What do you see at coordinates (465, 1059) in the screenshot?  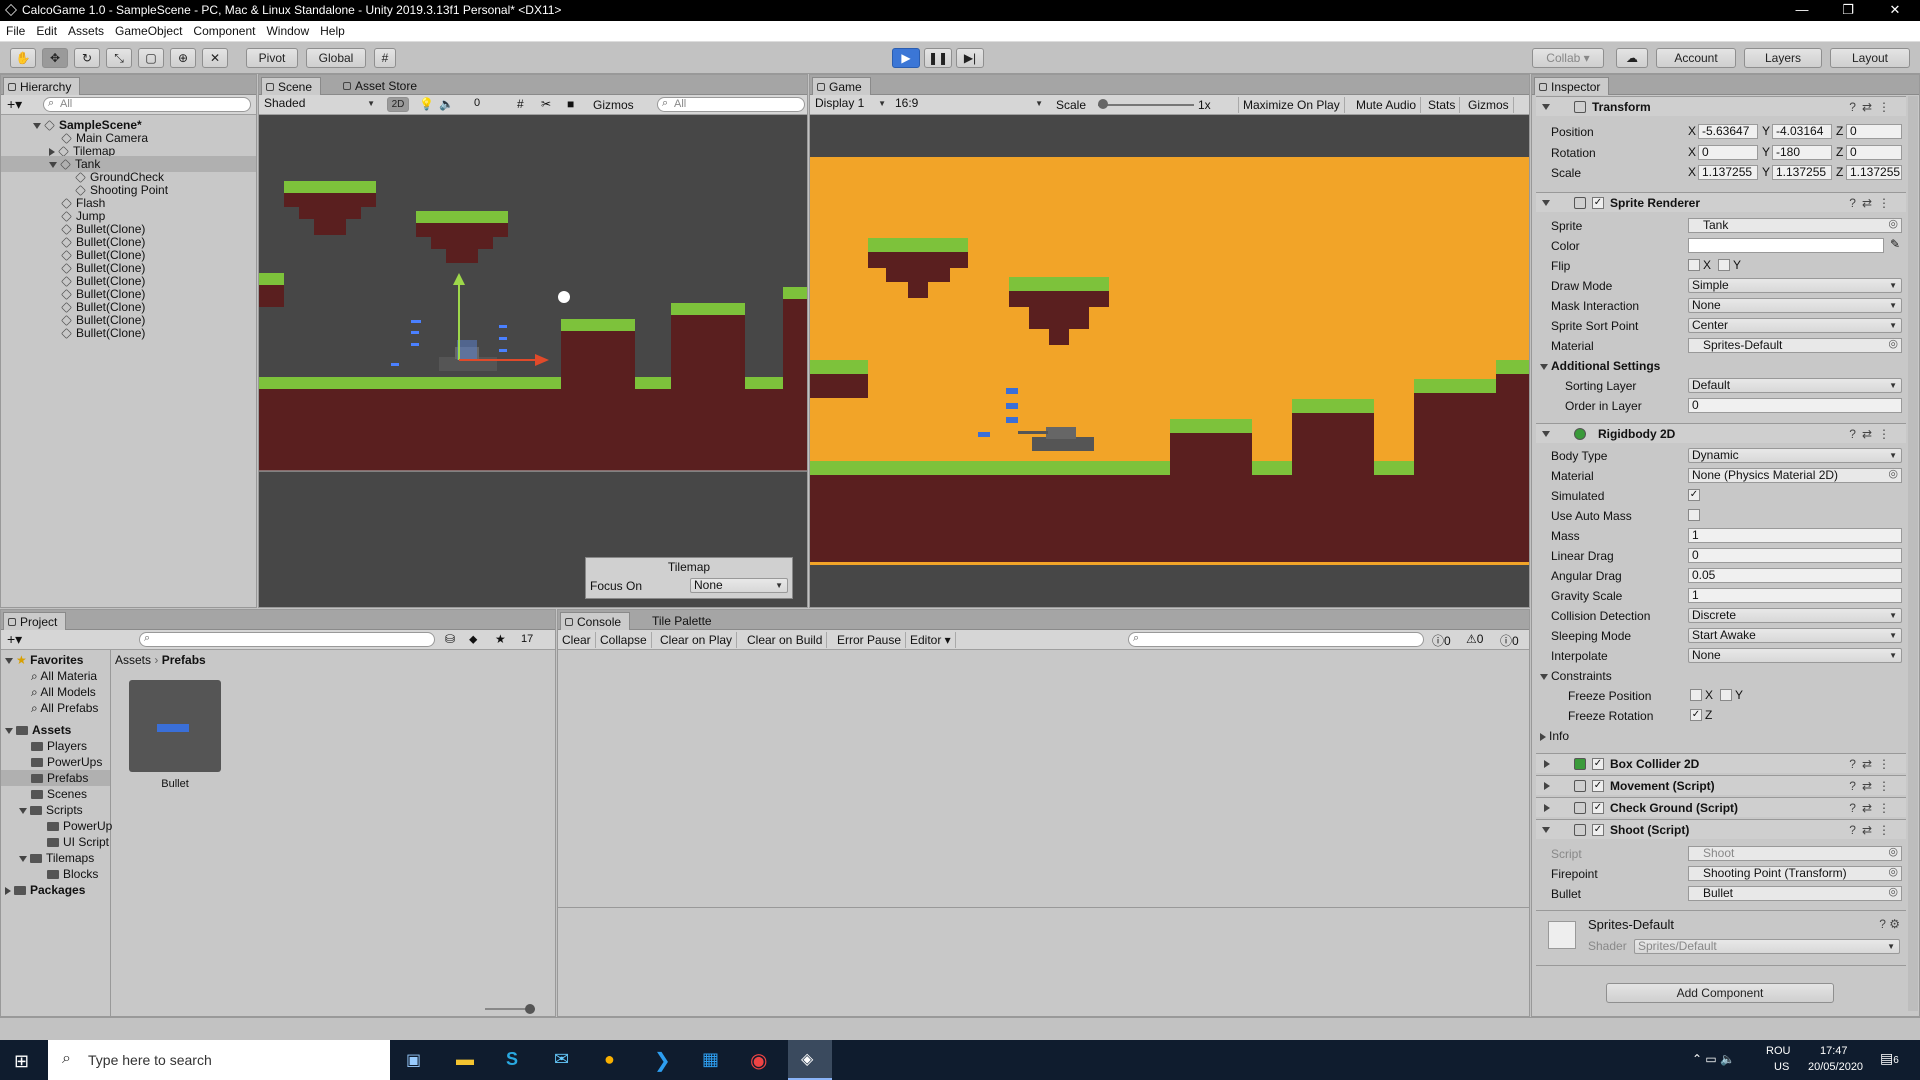 I see `file-explorer-icon: ▬` at bounding box center [465, 1059].